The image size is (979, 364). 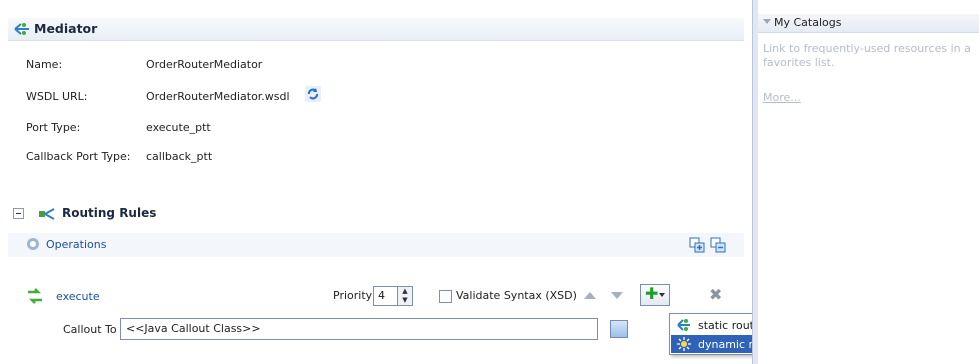 I want to click on move-up-icon, so click(x=590, y=295).